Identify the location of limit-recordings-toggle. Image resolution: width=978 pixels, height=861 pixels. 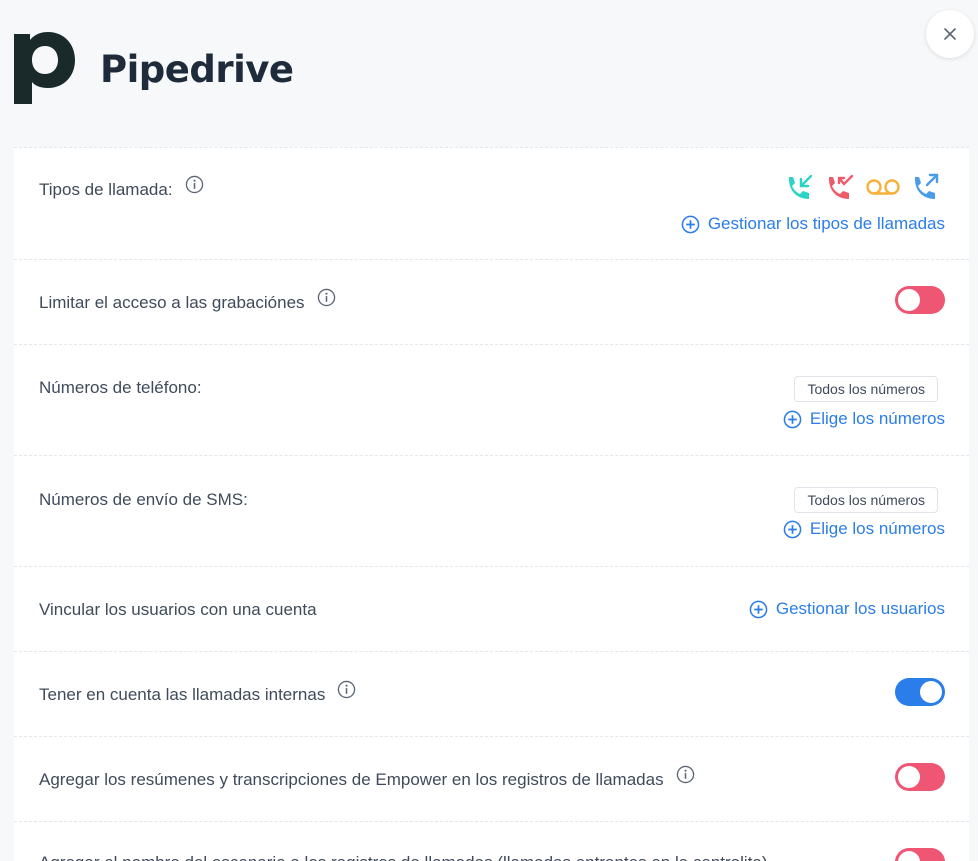
(920, 300).